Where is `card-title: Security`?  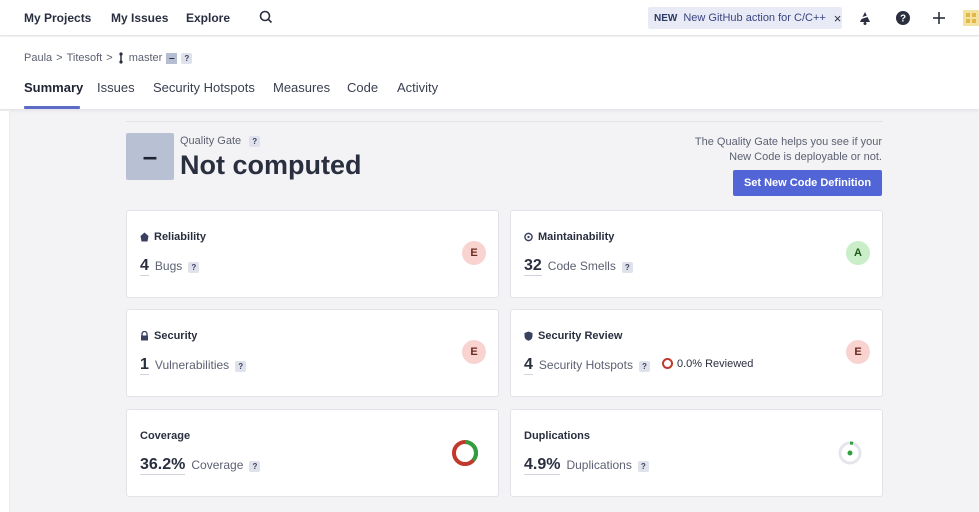 card-title: Security is located at coordinates (168, 336).